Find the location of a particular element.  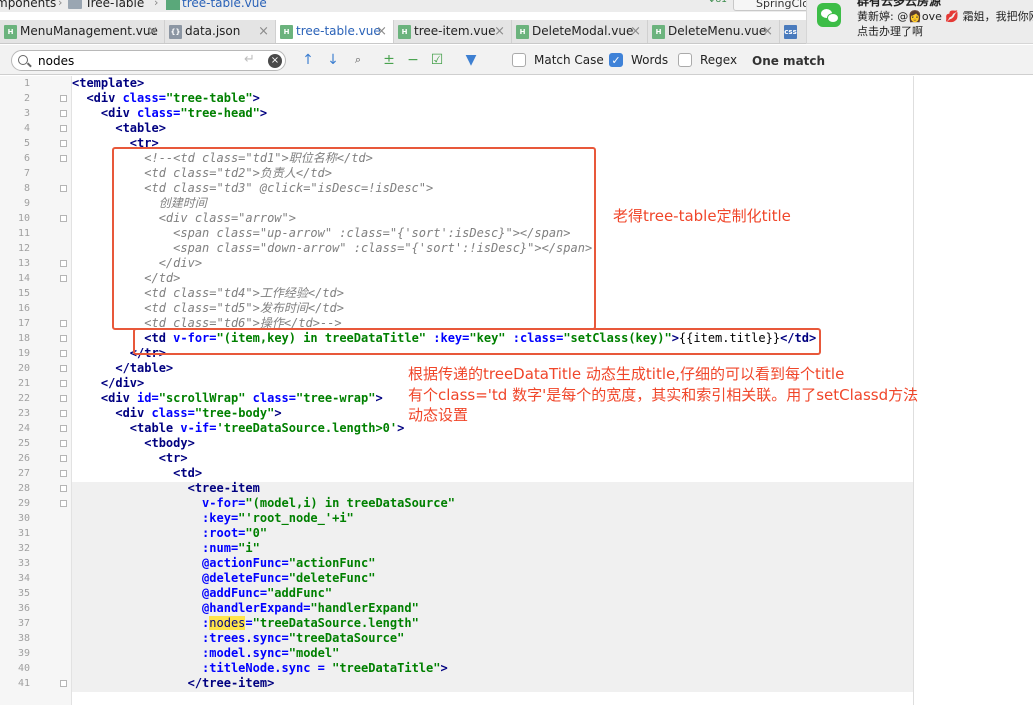

line-number: 15 is located at coordinates (15, 293).